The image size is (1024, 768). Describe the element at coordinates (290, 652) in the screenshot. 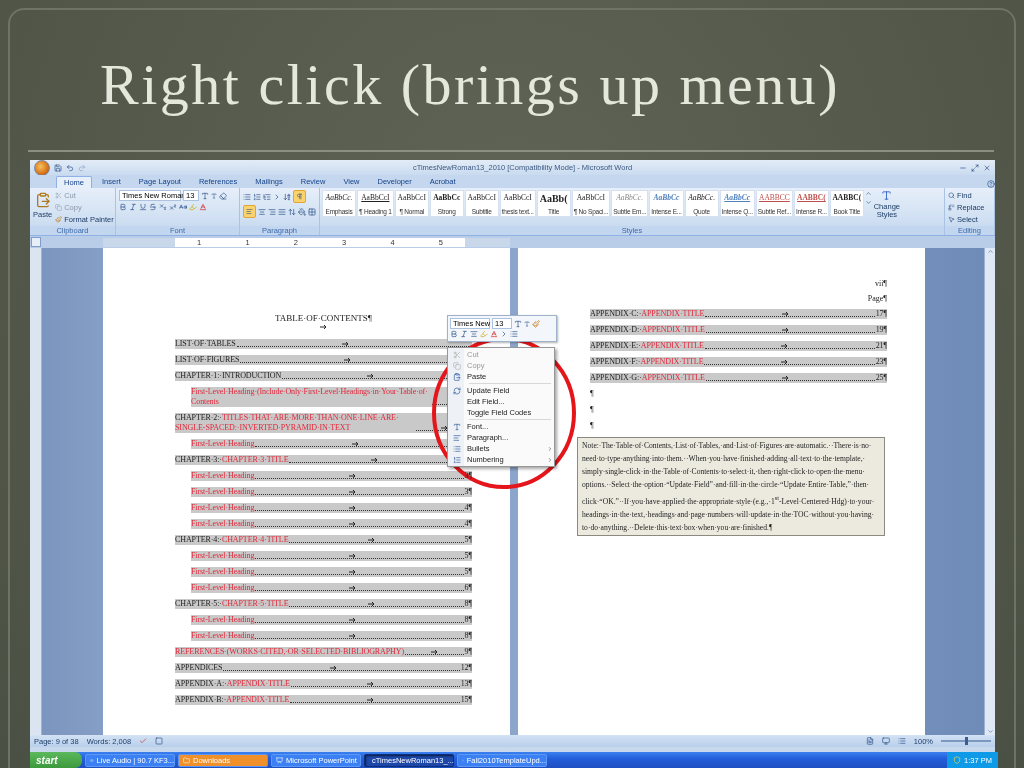

I see `toc-entry-text: REFERENCES·(WORKS·CITED,·OR·SELECTED·BIBLIOGRAPHY)` at that location.